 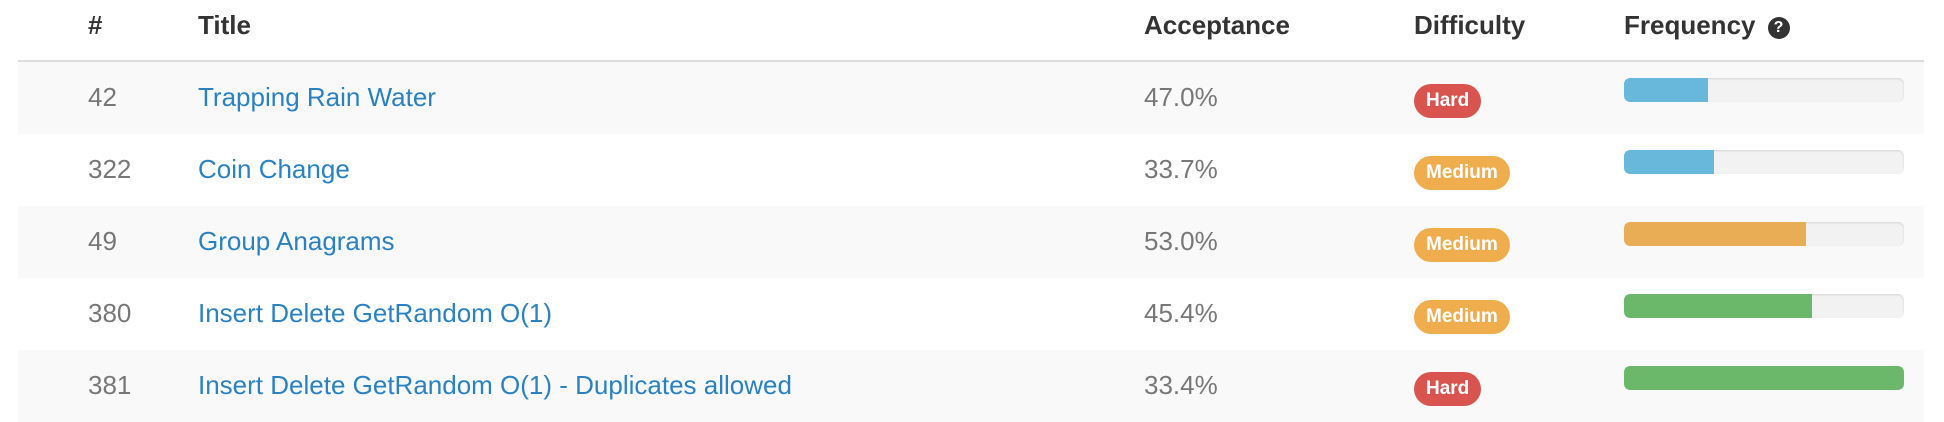 What do you see at coordinates (1469, 25) in the screenshot?
I see `column-header-difficulty: Difficulty` at bounding box center [1469, 25].